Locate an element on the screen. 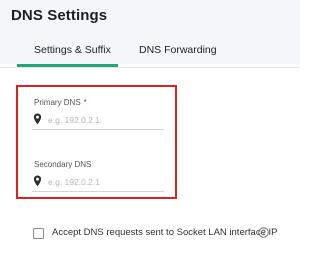 Image resolution: width=320 pixels, height=254 pixels. accept-dns-requests-checkbox is located at coordinates (38, 233).